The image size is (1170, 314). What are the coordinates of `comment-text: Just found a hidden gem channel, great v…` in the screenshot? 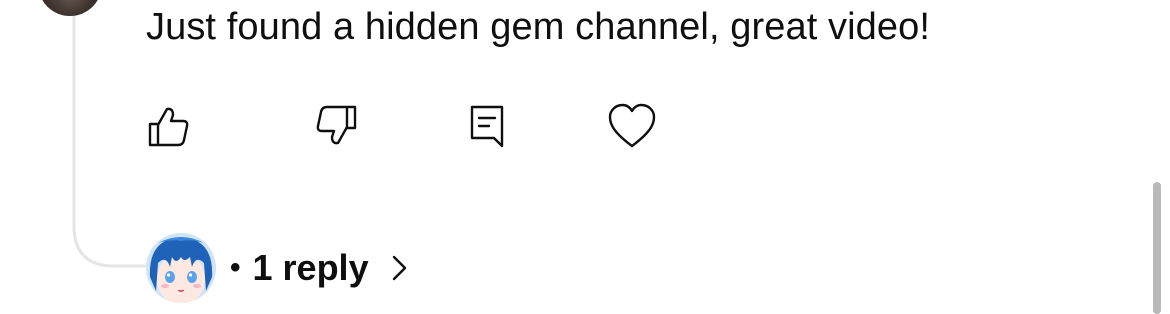 It's located at (538, 27).